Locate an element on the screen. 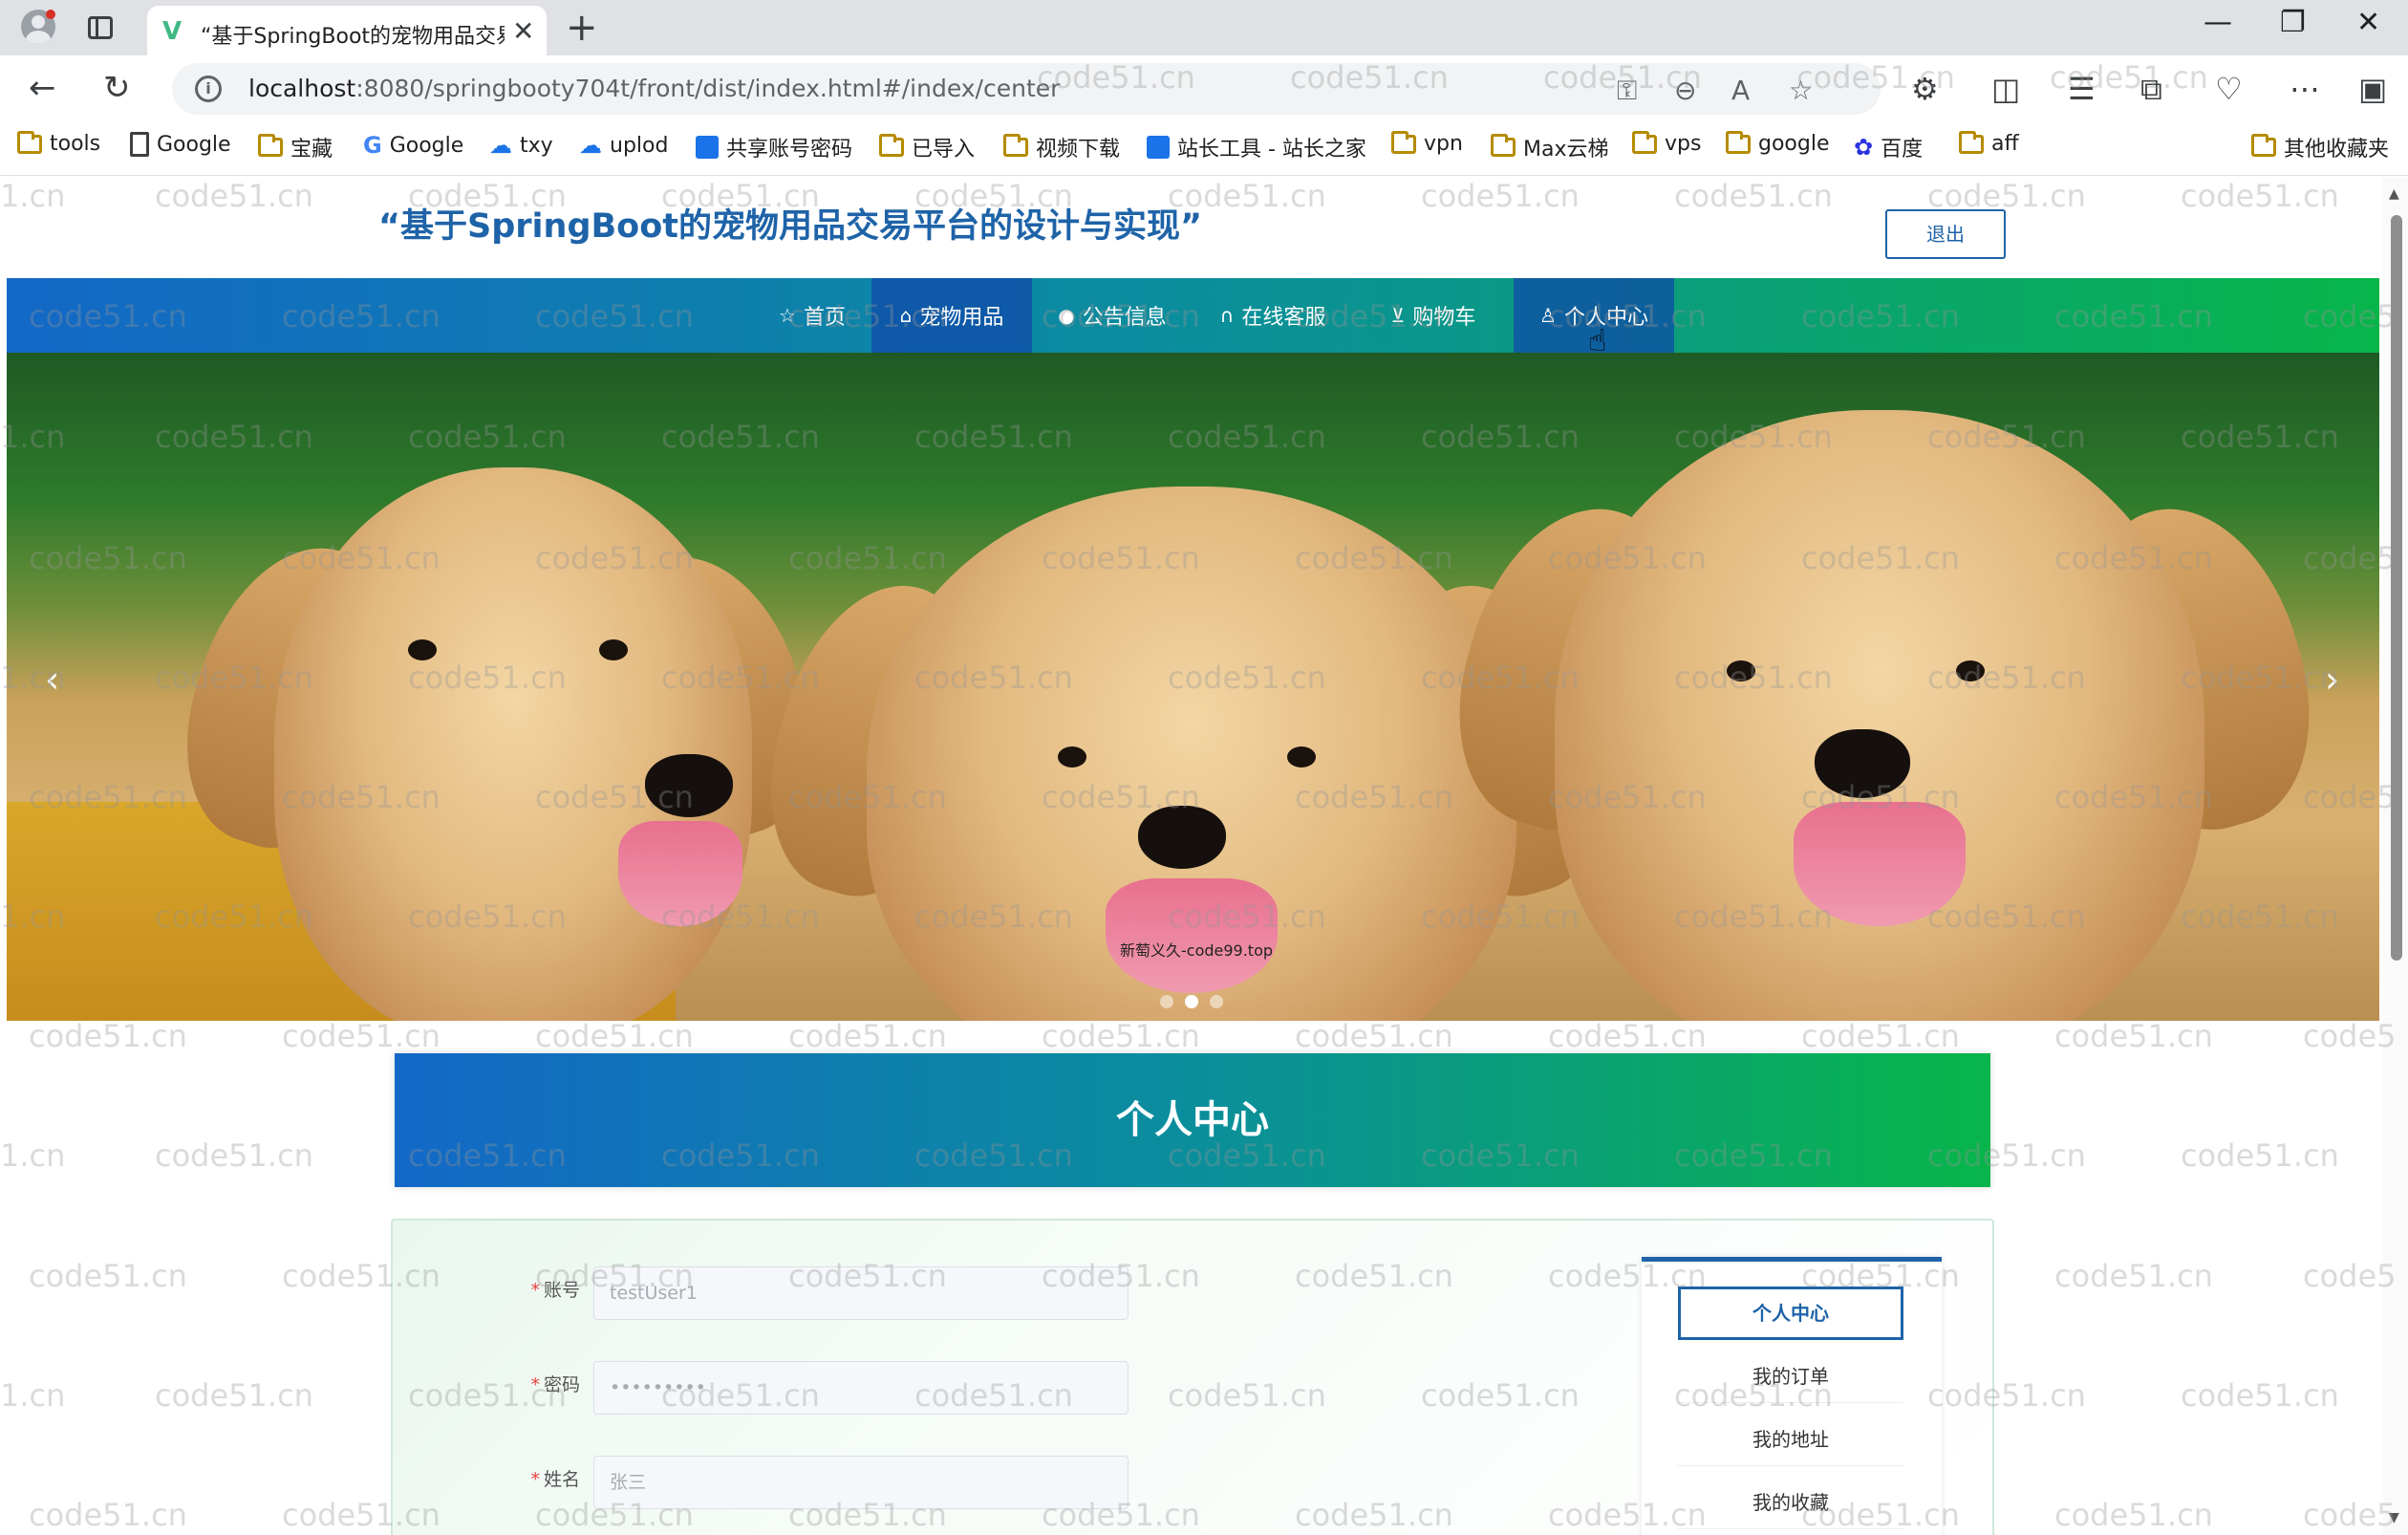  scrollbar-thumb is located at coordinates (2397, 588).